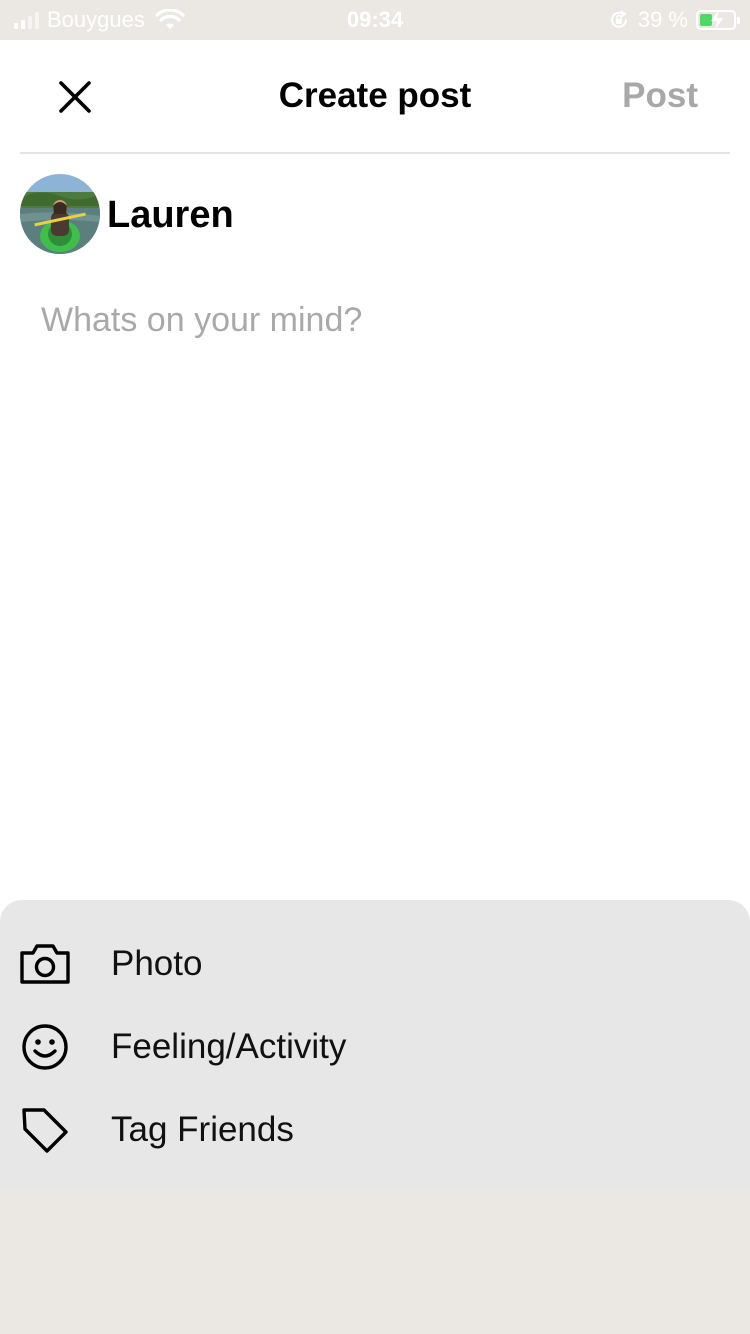 Image resolution: width=750 pixels, height=1334 pixels. Describe the element at coordinates (45, 964) in the screenshot. I see `camera-icon` at that location.